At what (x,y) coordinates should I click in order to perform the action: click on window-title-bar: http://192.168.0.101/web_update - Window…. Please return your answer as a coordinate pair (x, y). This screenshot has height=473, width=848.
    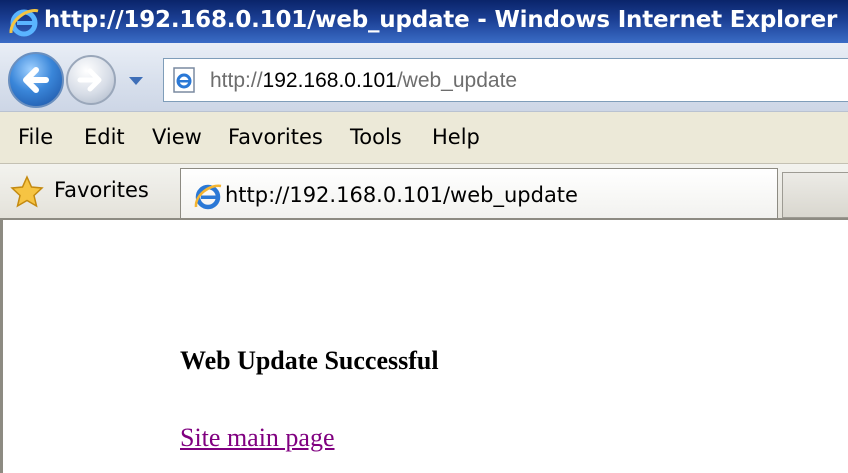
    Looking at the image, I should click on (424, 21).